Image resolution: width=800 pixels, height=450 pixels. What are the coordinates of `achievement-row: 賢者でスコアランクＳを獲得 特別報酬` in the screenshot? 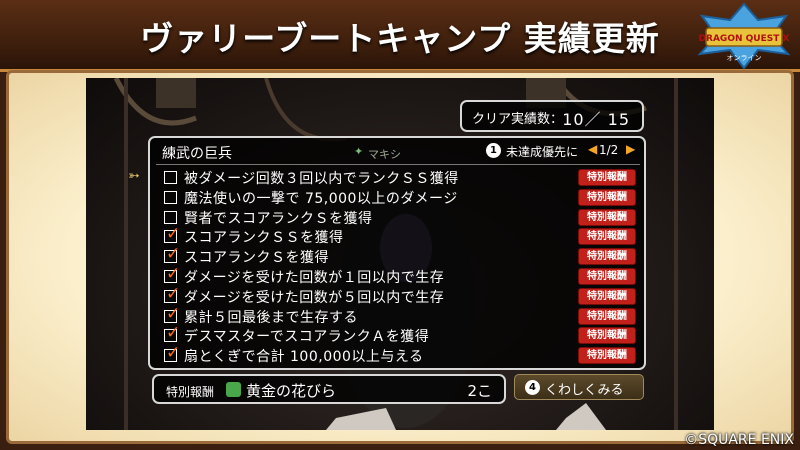 It's located at (402, 217).